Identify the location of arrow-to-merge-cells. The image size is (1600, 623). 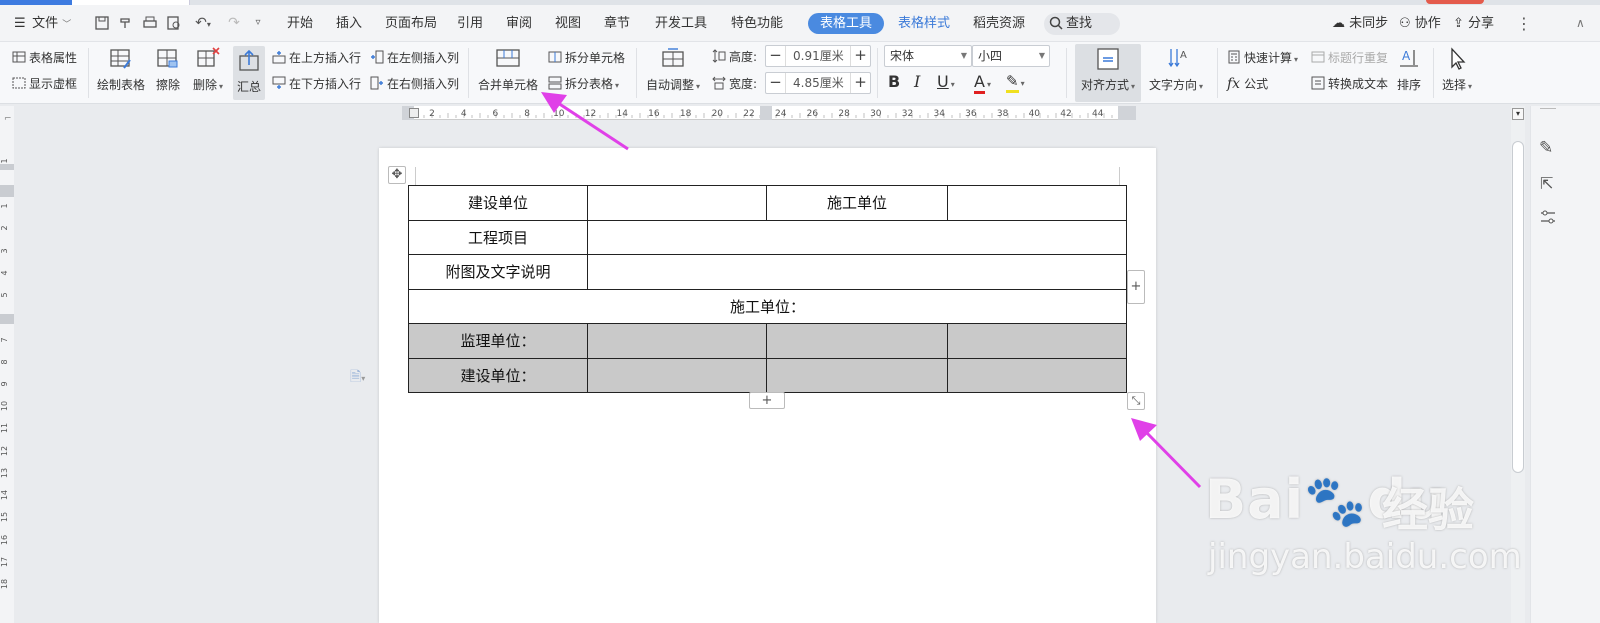
(585, 121).